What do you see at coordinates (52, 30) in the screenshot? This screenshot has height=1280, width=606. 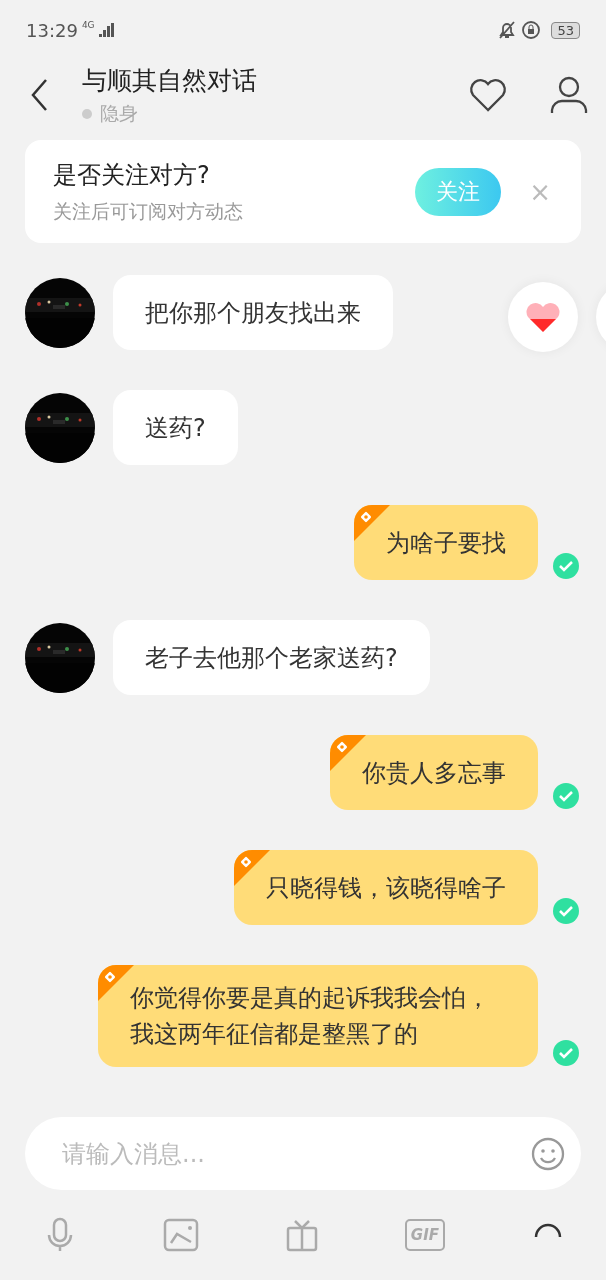 I see `status-time: 13:29` at bounding box center [52, 30].